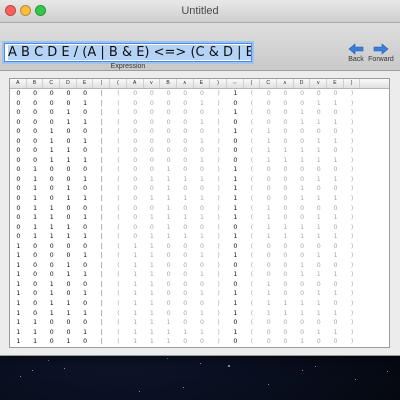  I want to click on table-row: 1 0 1 0 1 | (1 1 0 0 1) 1 (1 0 0 1 1), so click(199, 294).